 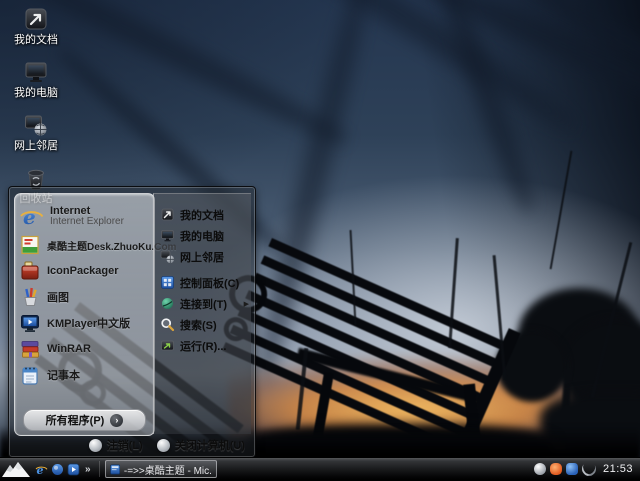 What do you see at coordinates (30, 375) in the screenshot?
I see `notepad-icon` at bounding box center [30, 375].